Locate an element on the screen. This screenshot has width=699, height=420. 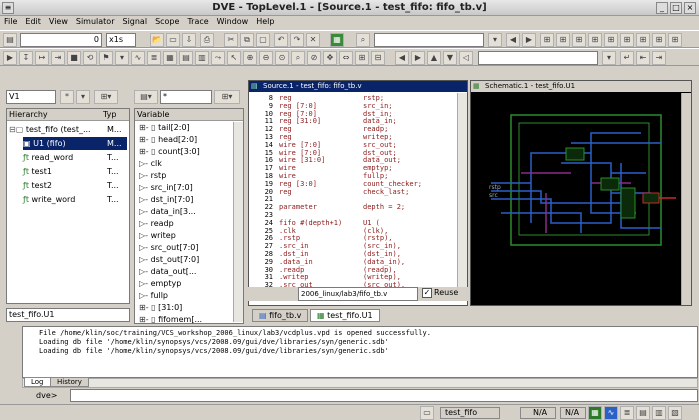
expand-icon: ⊞ is located at coordinates (362, 58).